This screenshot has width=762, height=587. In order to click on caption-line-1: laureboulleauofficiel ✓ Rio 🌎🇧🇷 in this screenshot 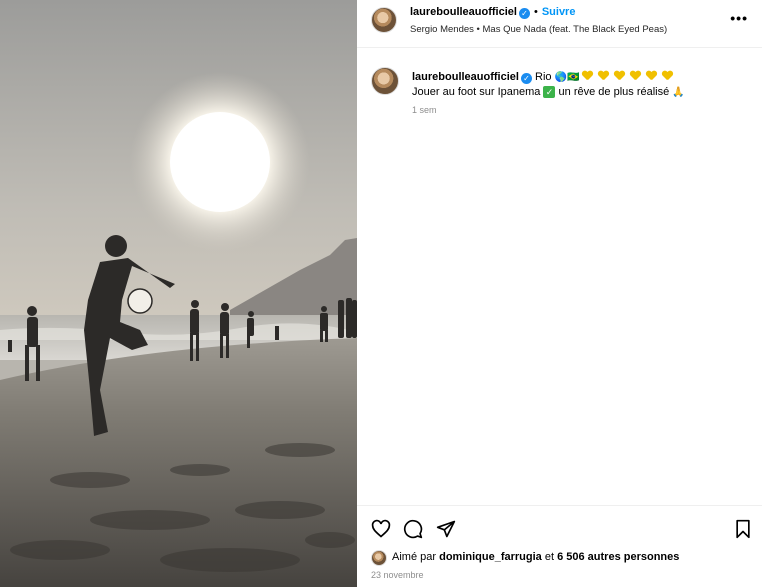, I will do `click(582, 77)`.